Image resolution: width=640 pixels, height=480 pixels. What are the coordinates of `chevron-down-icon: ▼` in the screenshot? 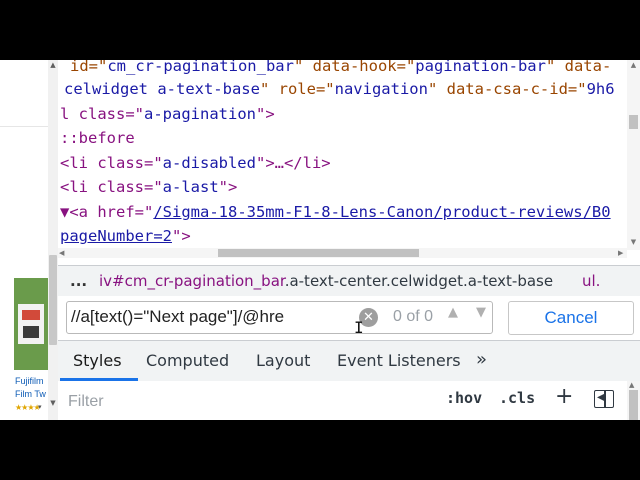 It's located at (481, 312).